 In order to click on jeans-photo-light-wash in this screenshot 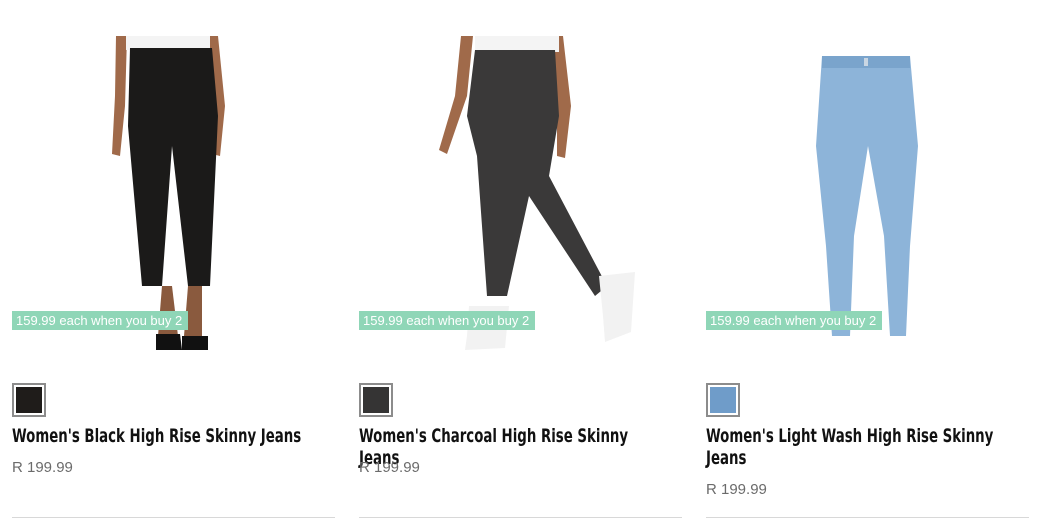, I will do `click(867, 196)`.